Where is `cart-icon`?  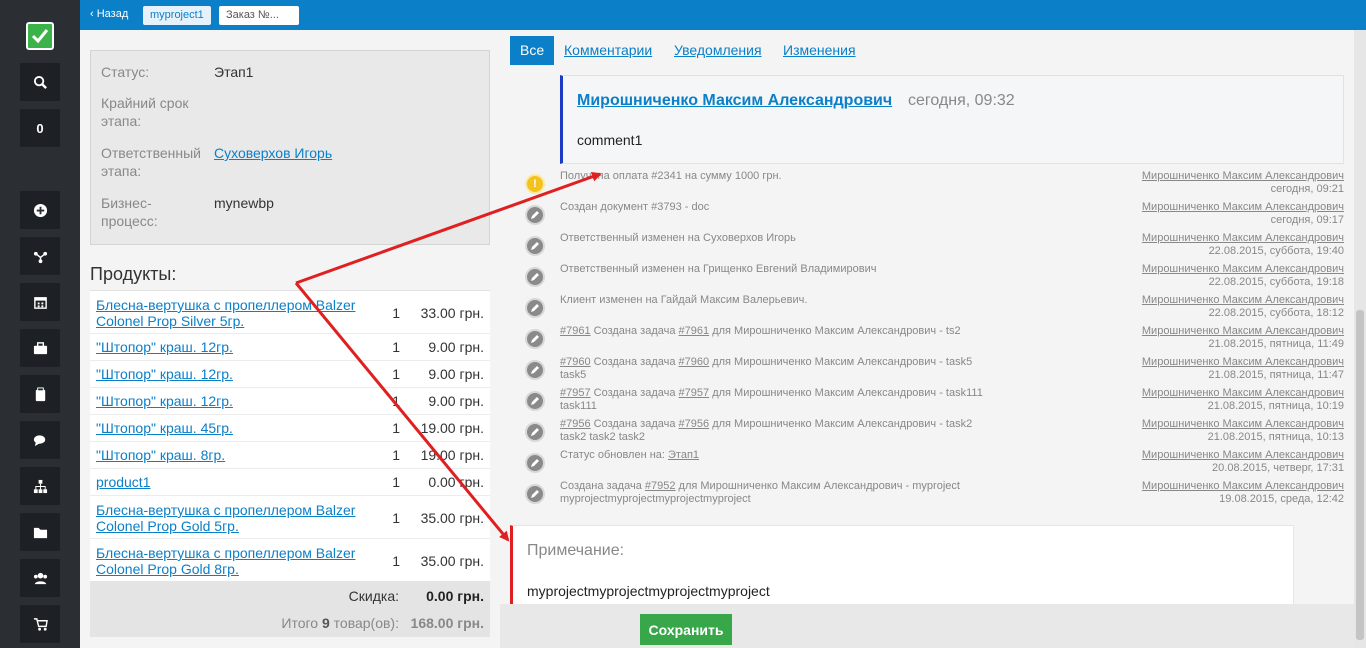
cart-icon is located at coordinates (40, 624).